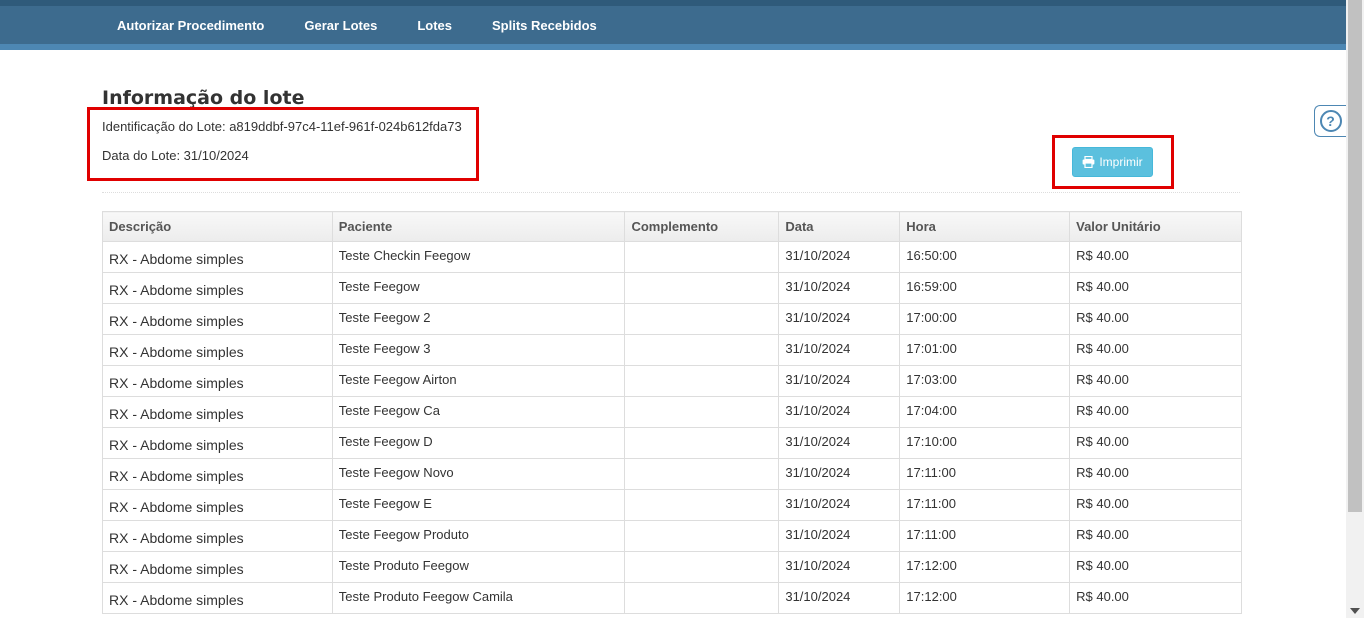 This screenshot has height=618, width=1364. Describe the element at coordinates (985, 443) in the screenshot. I see `cell-hora: 17:10:00` at that location.